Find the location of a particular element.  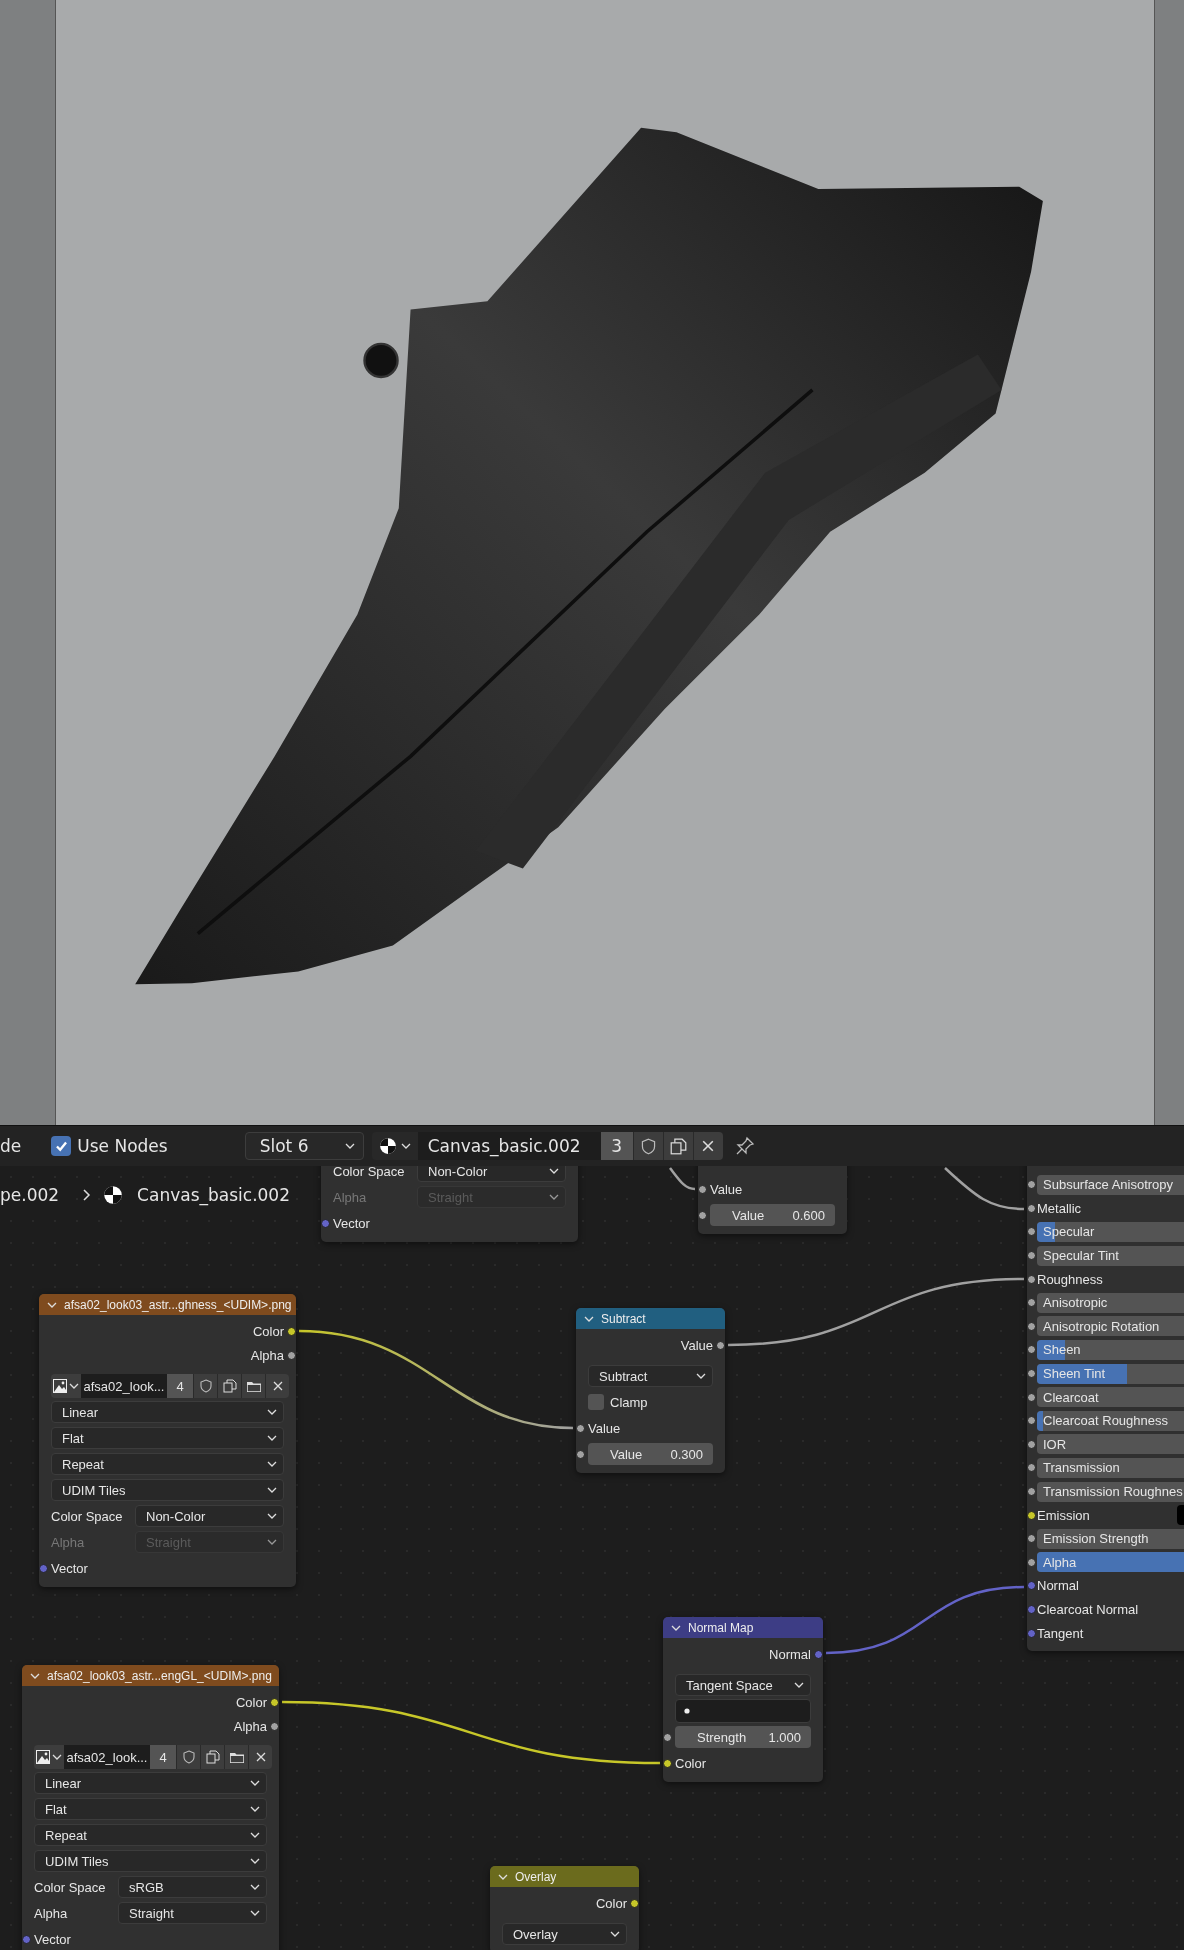

node-card: Overlay Color Overlay is located at coordinates (564, 1908).